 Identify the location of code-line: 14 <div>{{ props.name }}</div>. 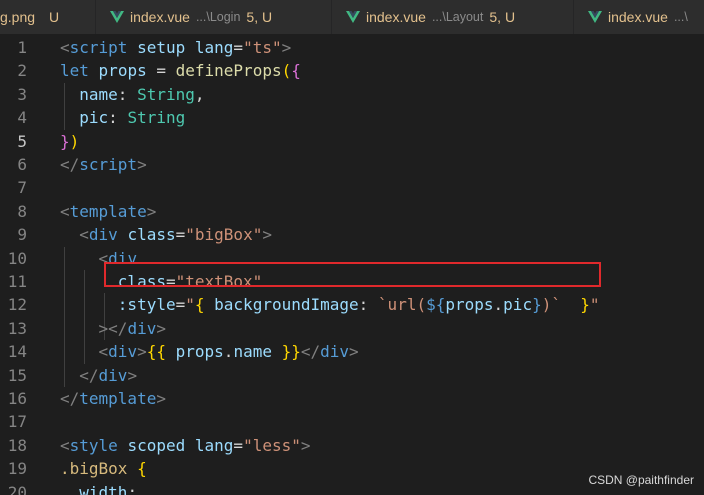
(352, 351).